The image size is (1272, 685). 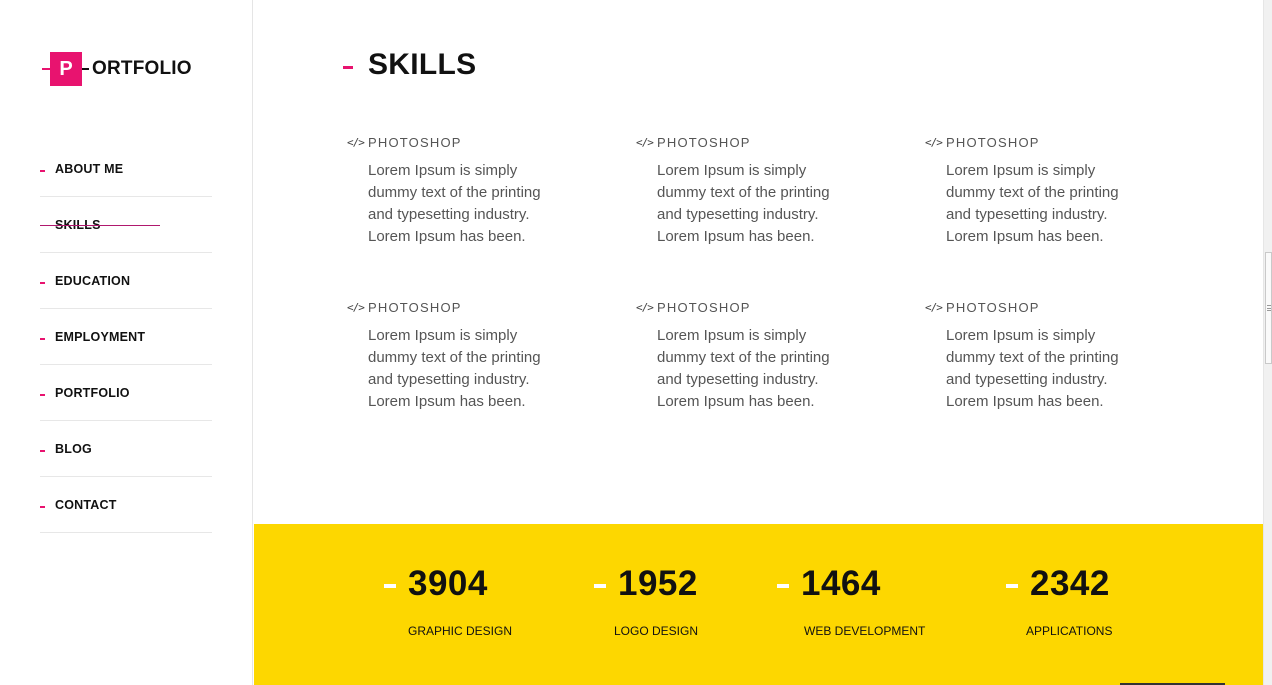 What do you see at coordinates (100, 336) in the screenshot?
I see `nav-label: EMPLOYMENT` at bounding box center [100, 336].